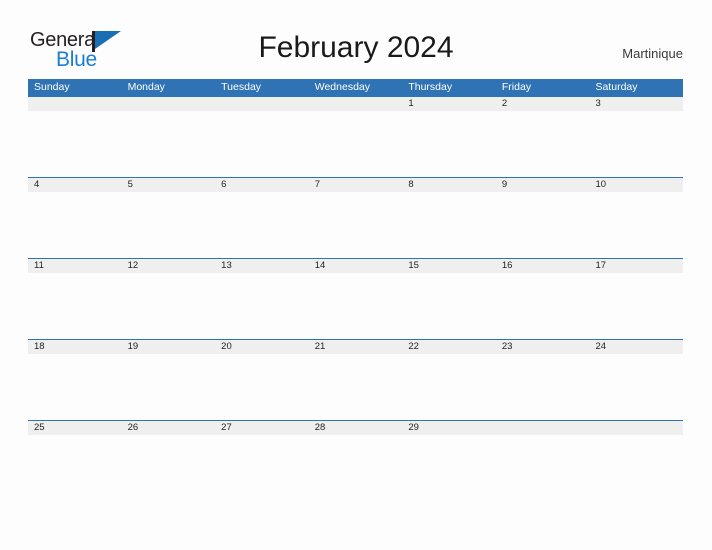 The image size is (712, 550). I want to click on week-date-band: 4 5 6 7 8 9 10, so click(355, 184).